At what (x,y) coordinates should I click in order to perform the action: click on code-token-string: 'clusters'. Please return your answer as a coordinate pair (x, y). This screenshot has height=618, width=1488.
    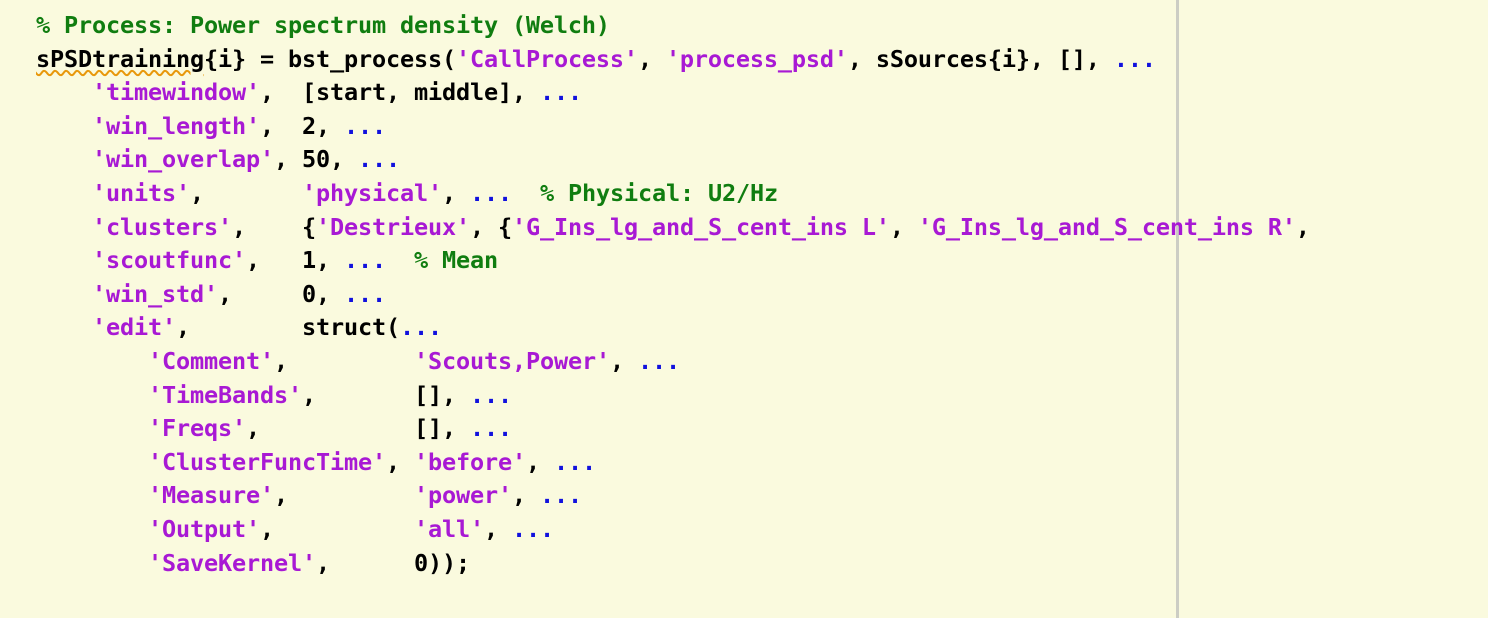
    Looking at the image, I should click on (162, 226).